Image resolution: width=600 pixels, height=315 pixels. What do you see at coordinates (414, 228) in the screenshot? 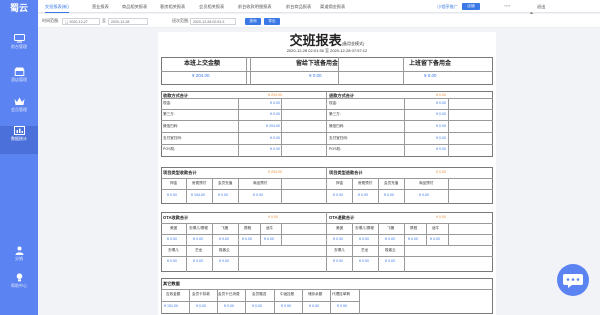
I see `ota-header: 携程` at bounding box center [414, 228].